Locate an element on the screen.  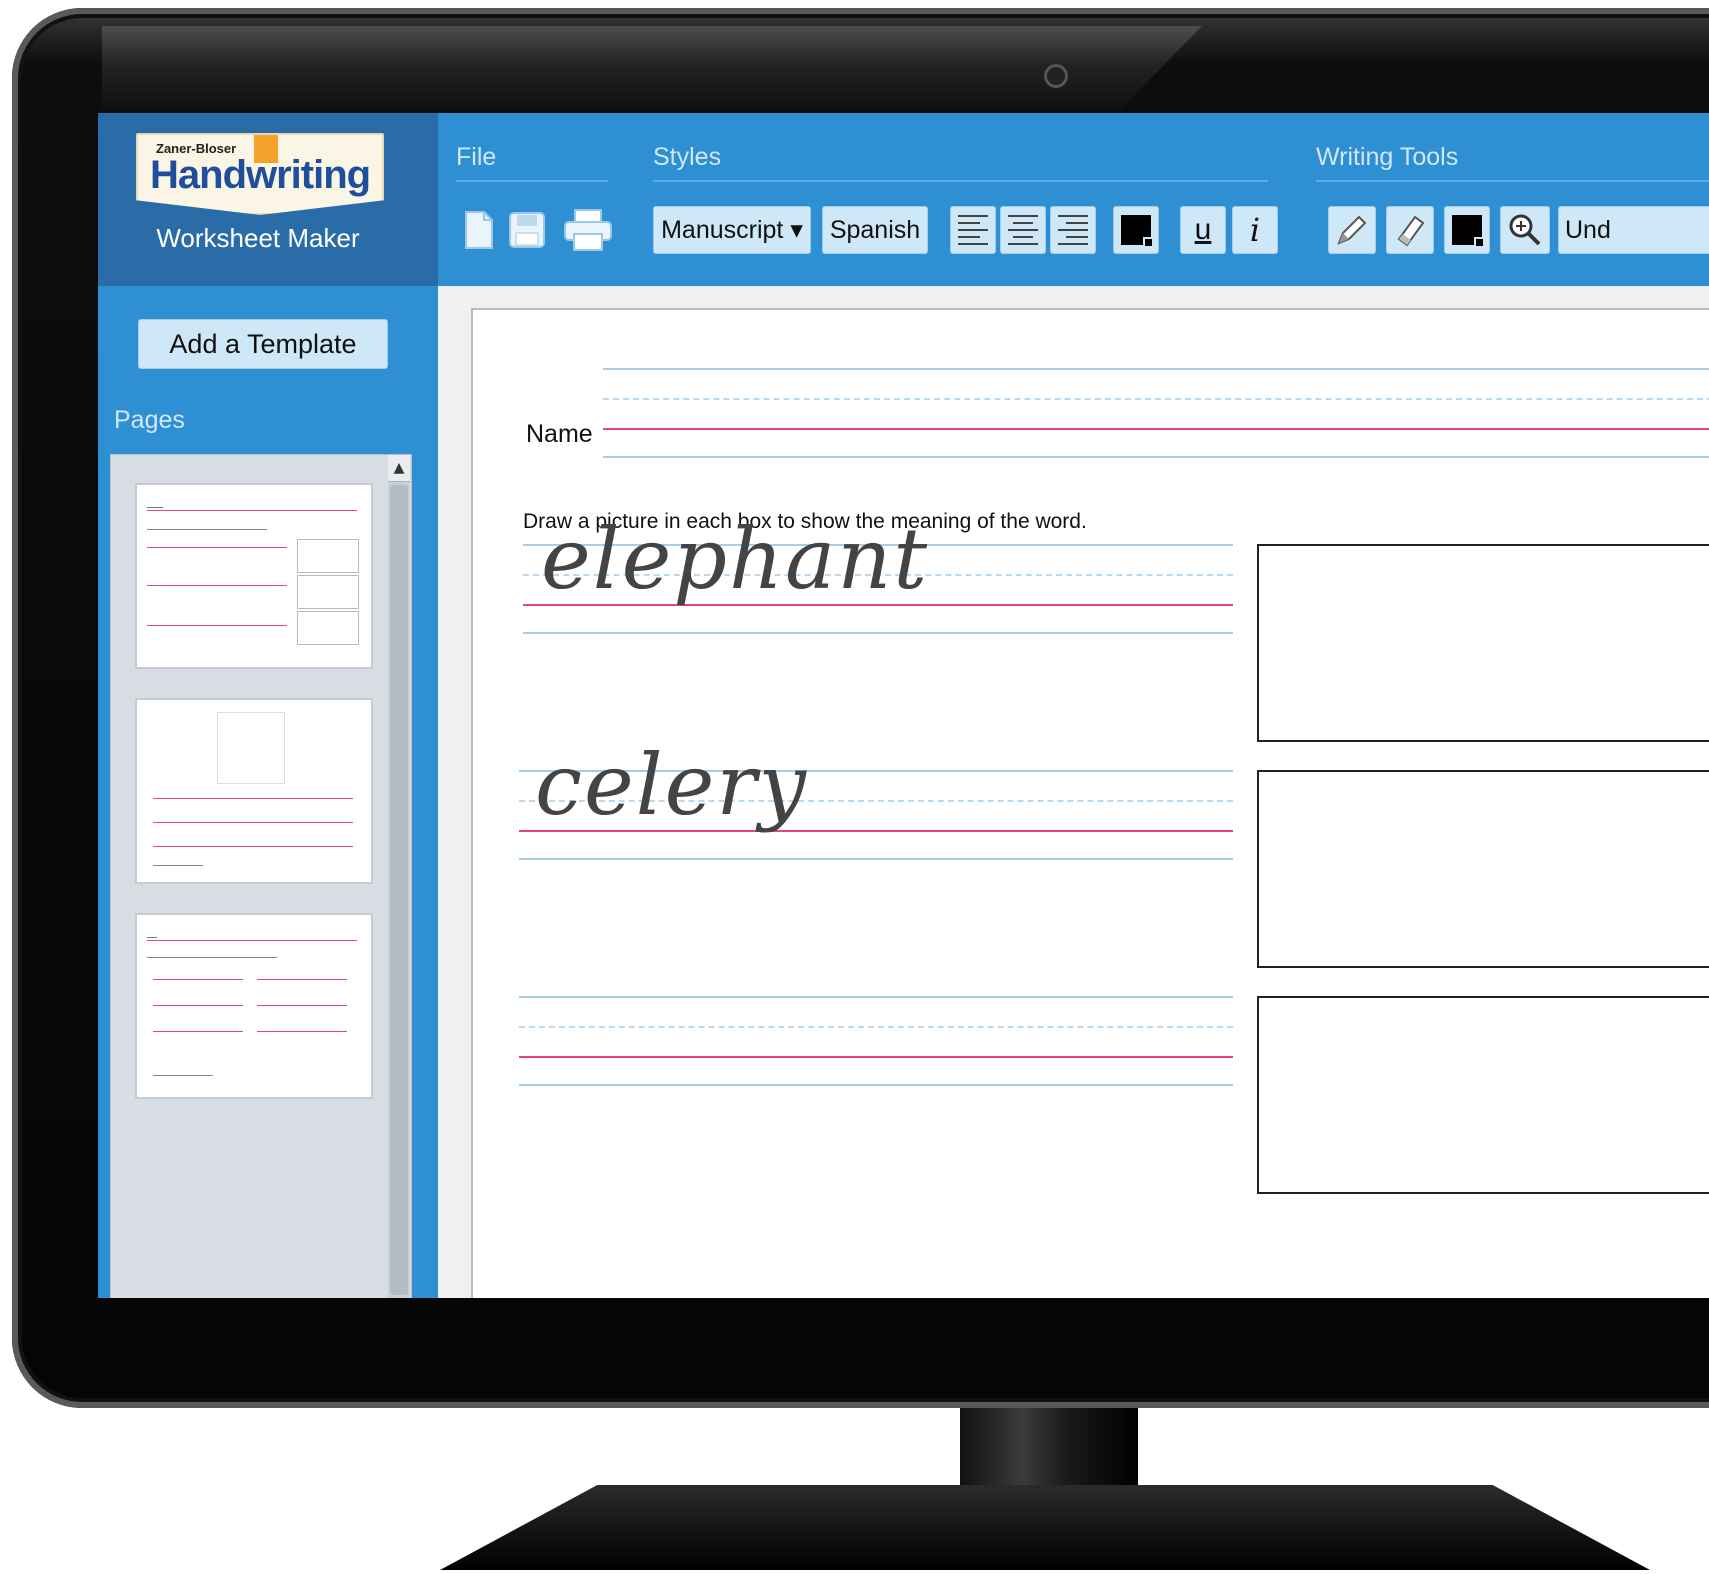
styles-section-label: Styles is located at coordinates (687, 157).